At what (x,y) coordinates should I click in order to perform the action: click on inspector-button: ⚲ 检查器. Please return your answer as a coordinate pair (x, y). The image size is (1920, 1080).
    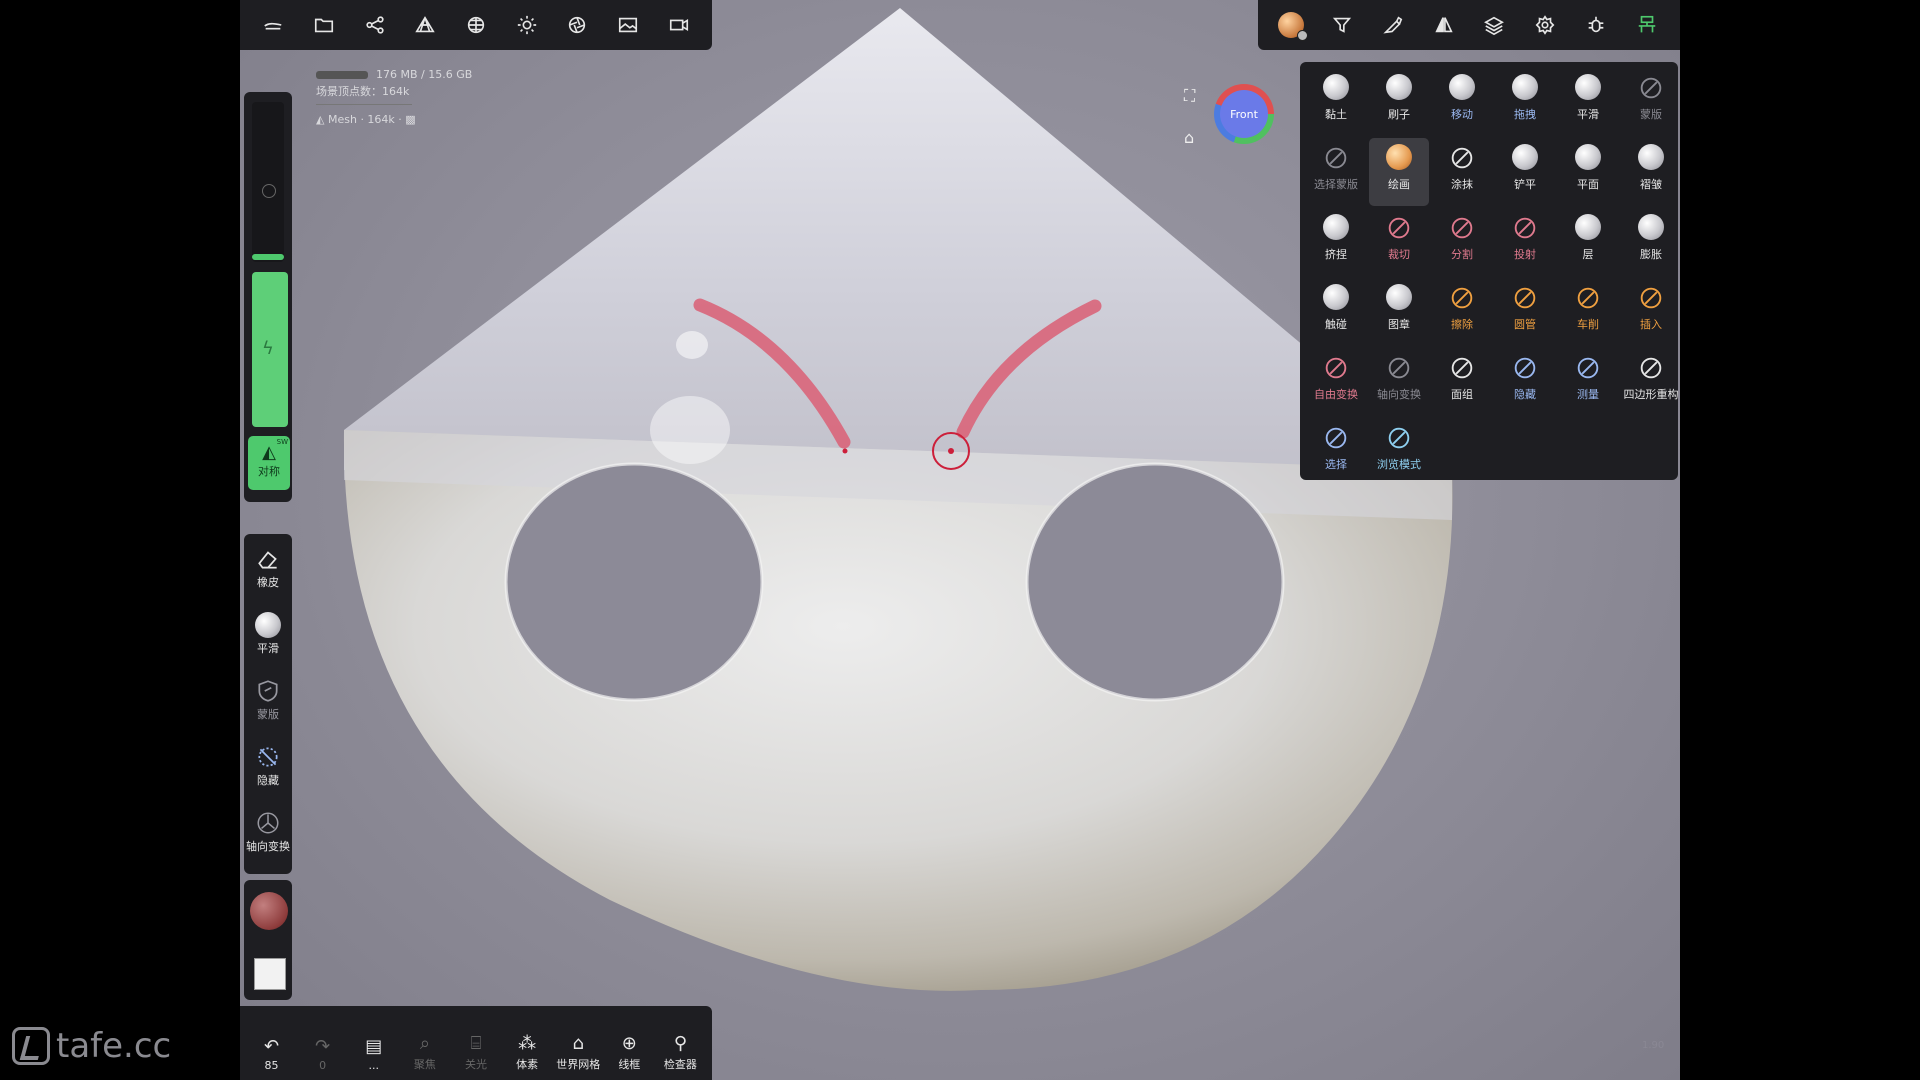
    Looking at the image, I should click on (680, 1052).